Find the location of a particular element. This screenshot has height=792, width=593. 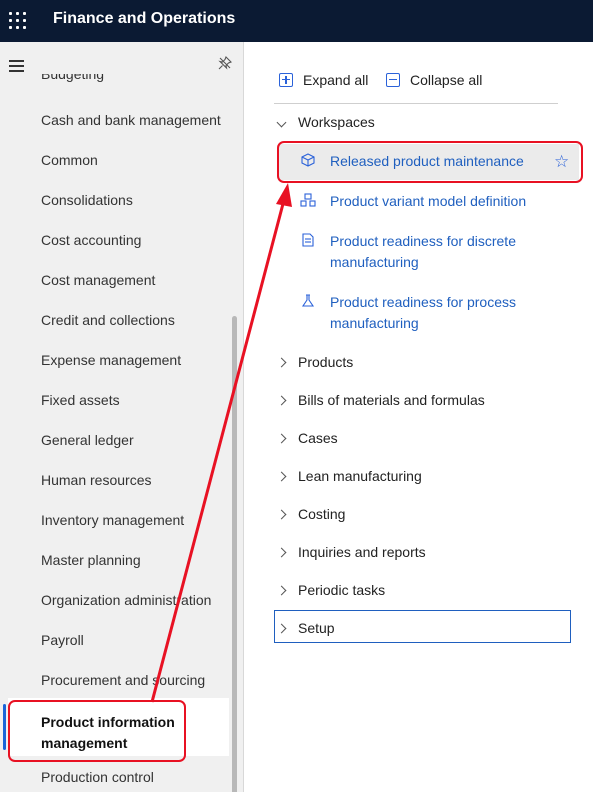

callout-box-released-product is located at coordinates (430, 162).